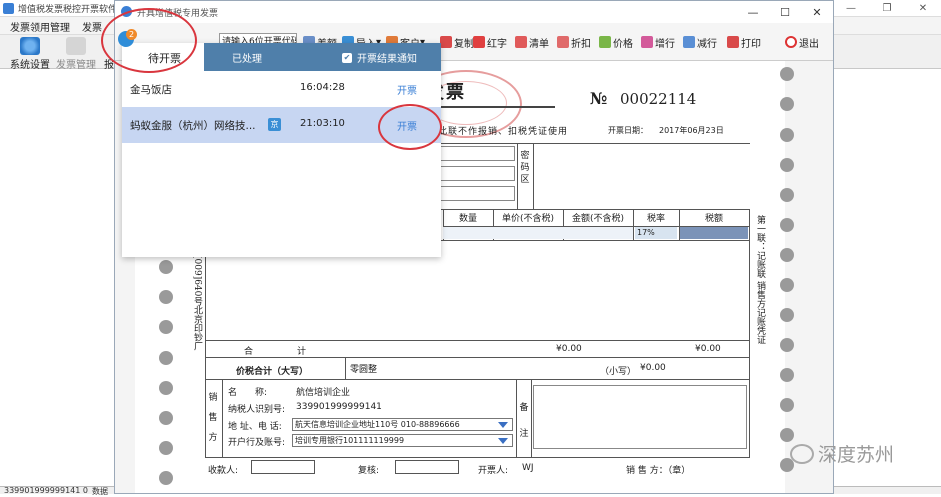 The width and height of the screenshot is (941, 497). I want to click on price-button: 价格, so click(616, 42).